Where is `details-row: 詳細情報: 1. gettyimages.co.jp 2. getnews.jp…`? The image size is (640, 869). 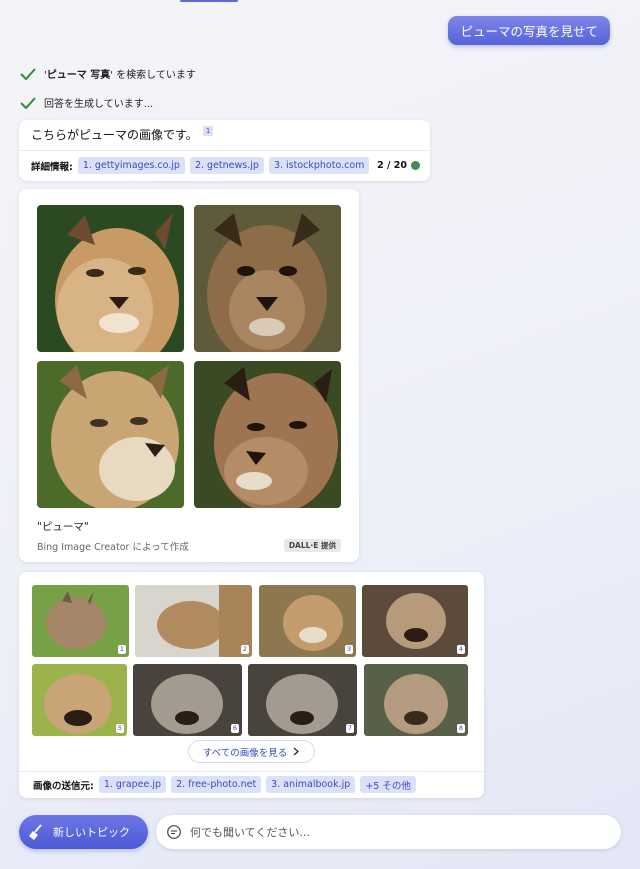
details-row: 詳細情報: 1. gettyimages.co.jp 2. getnews.jp… is located at coordinates (225, 165).